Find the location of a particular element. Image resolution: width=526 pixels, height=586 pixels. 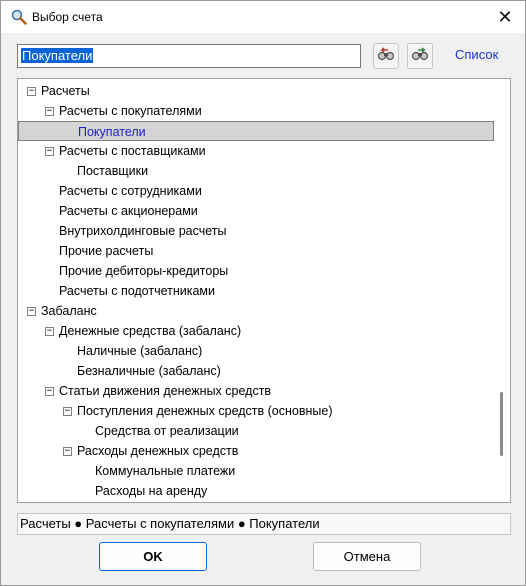

tree-item: − Расходы денежных средств is located at coordinates (256, 451).